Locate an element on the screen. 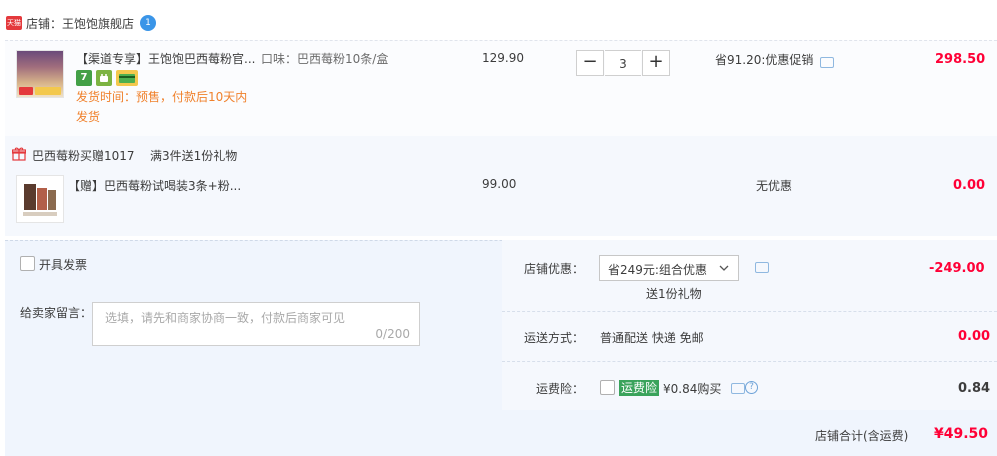 Image resolution: width=997 pixels, height=456 pixels. item-discount: 省91.20:优惠促销 is located at coordinates (764, 60).